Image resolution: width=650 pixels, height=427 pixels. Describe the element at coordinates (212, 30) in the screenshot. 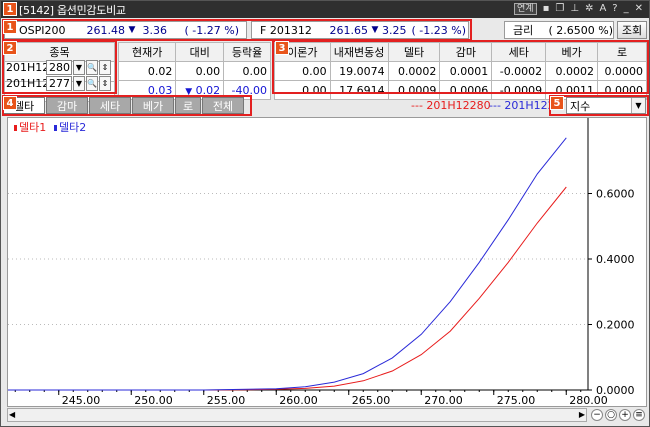

I see `index-pct: ( -1.27 %)` at that location.